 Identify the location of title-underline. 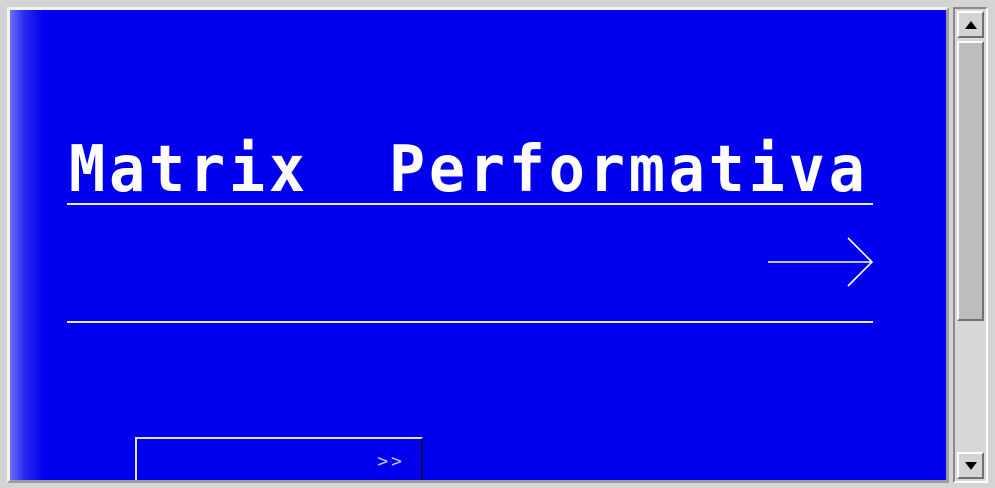
(470, 204).